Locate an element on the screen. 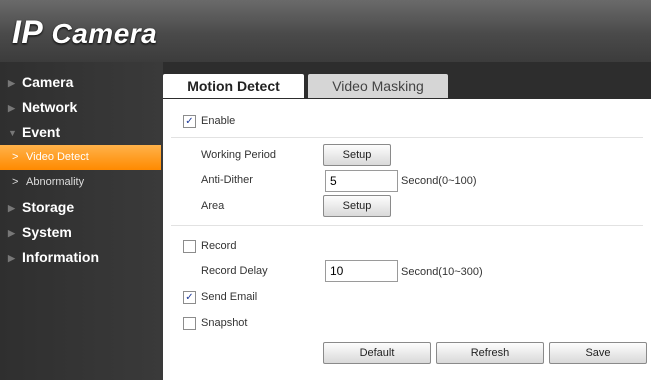 The width and height of the screenshot is (651, 380). snapshot-checkbox is located at coordinates (189, 323).